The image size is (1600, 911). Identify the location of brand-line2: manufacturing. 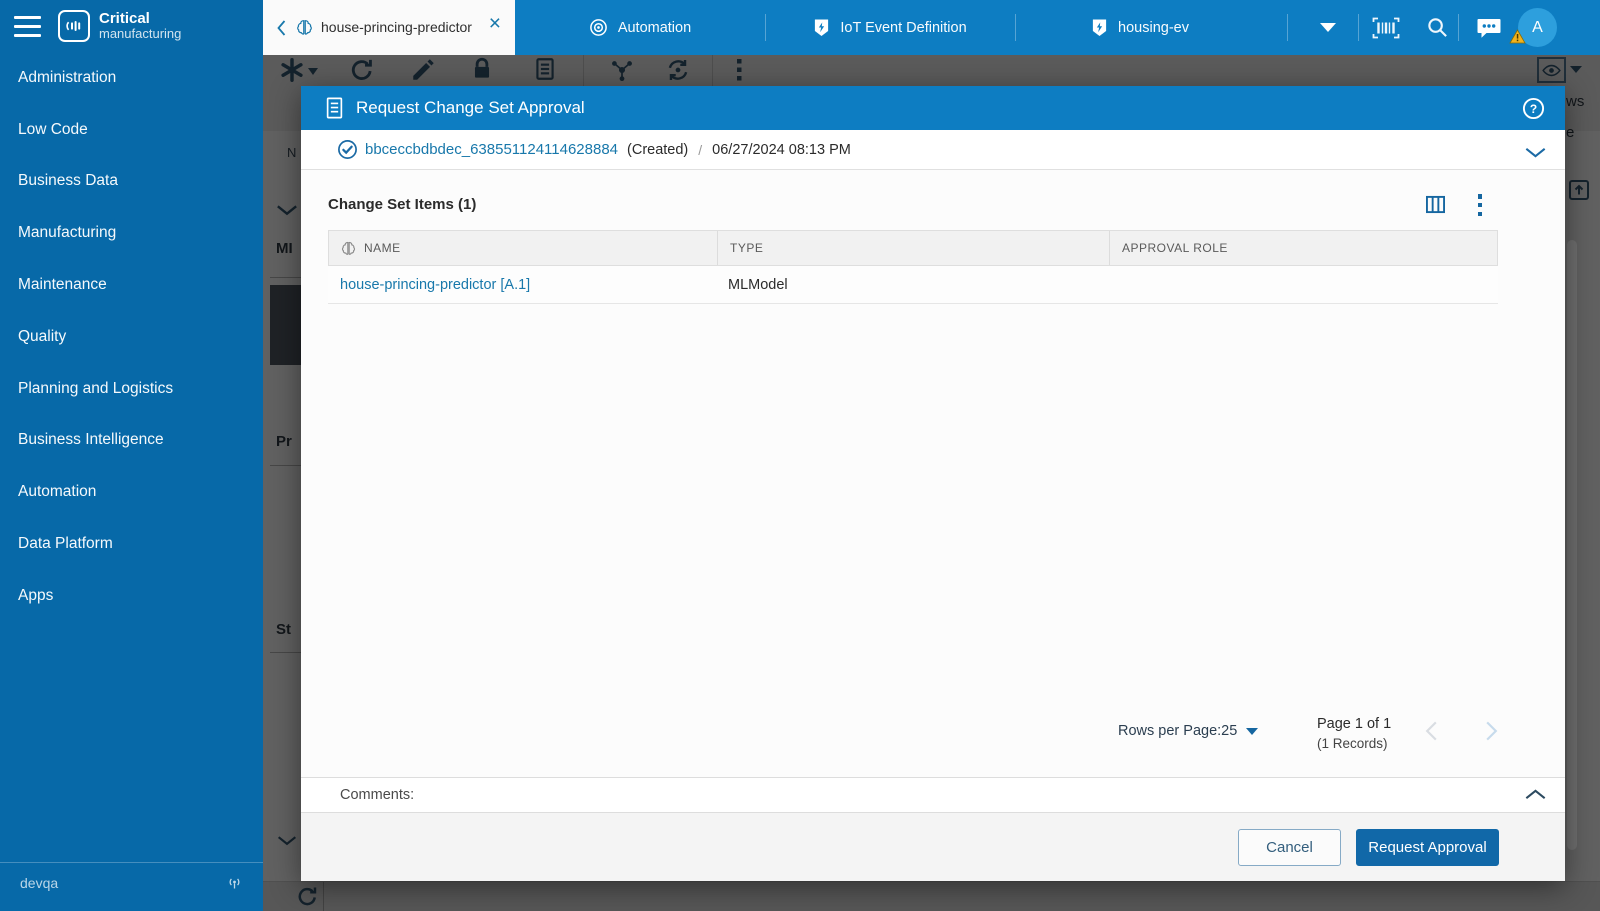
(140, 34).